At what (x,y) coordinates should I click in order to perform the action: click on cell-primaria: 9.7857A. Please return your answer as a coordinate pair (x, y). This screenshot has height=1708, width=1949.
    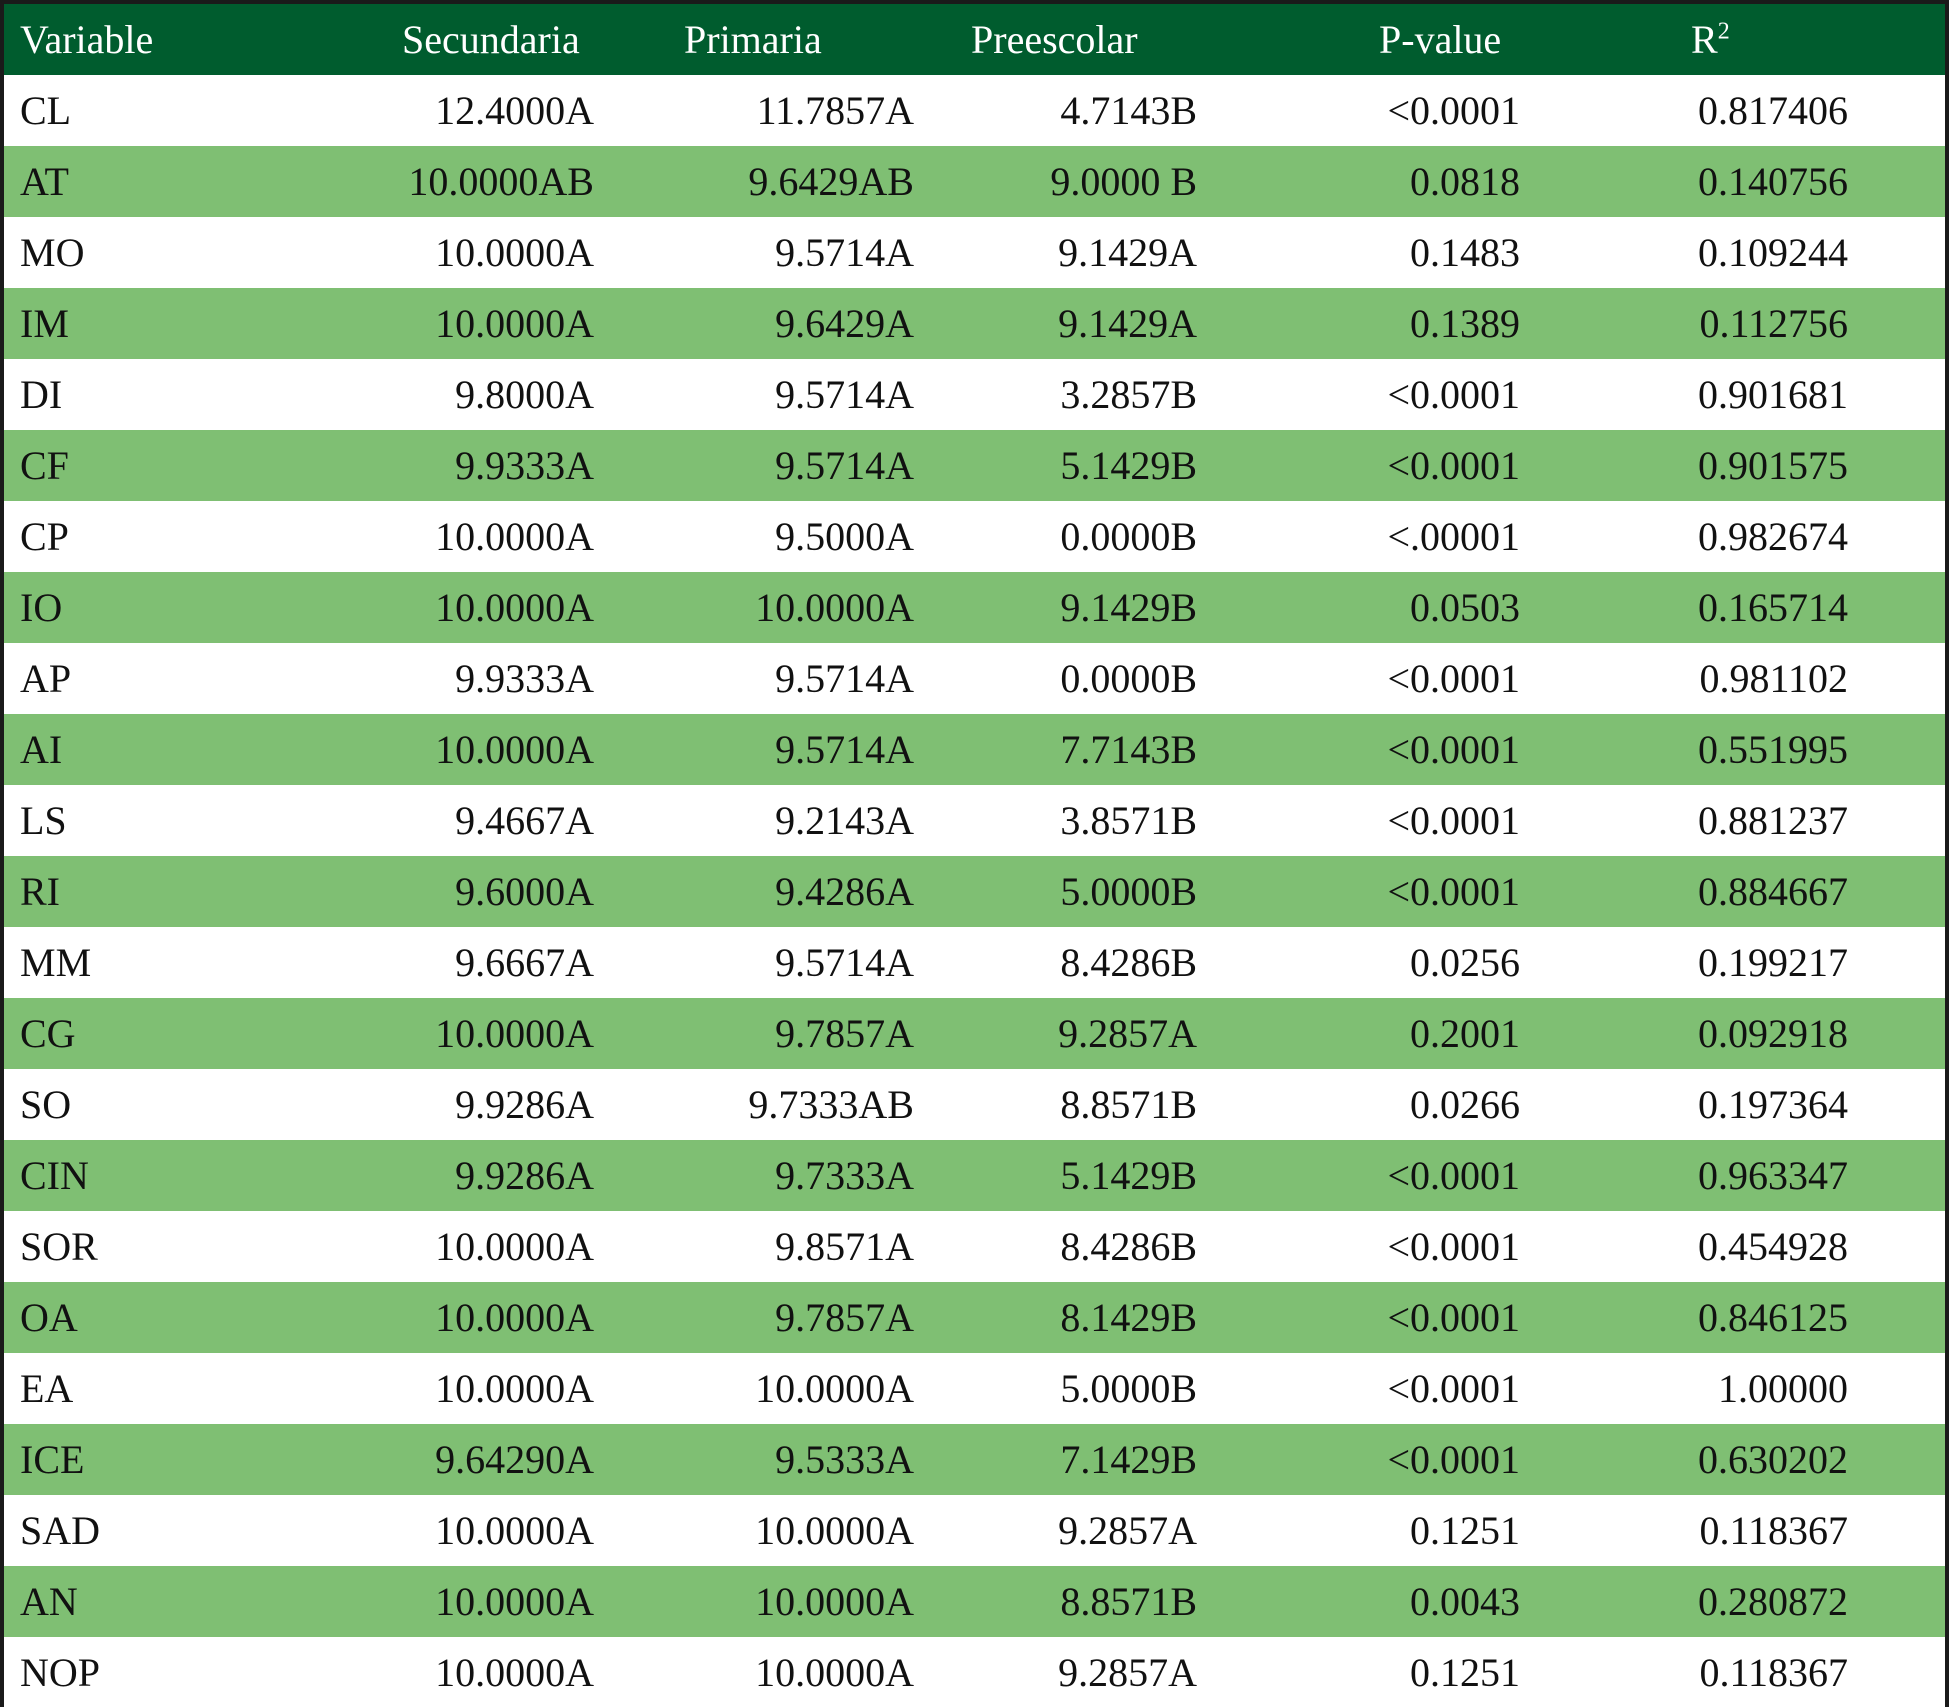
    Looking at the image, I should click on (844, 1033).